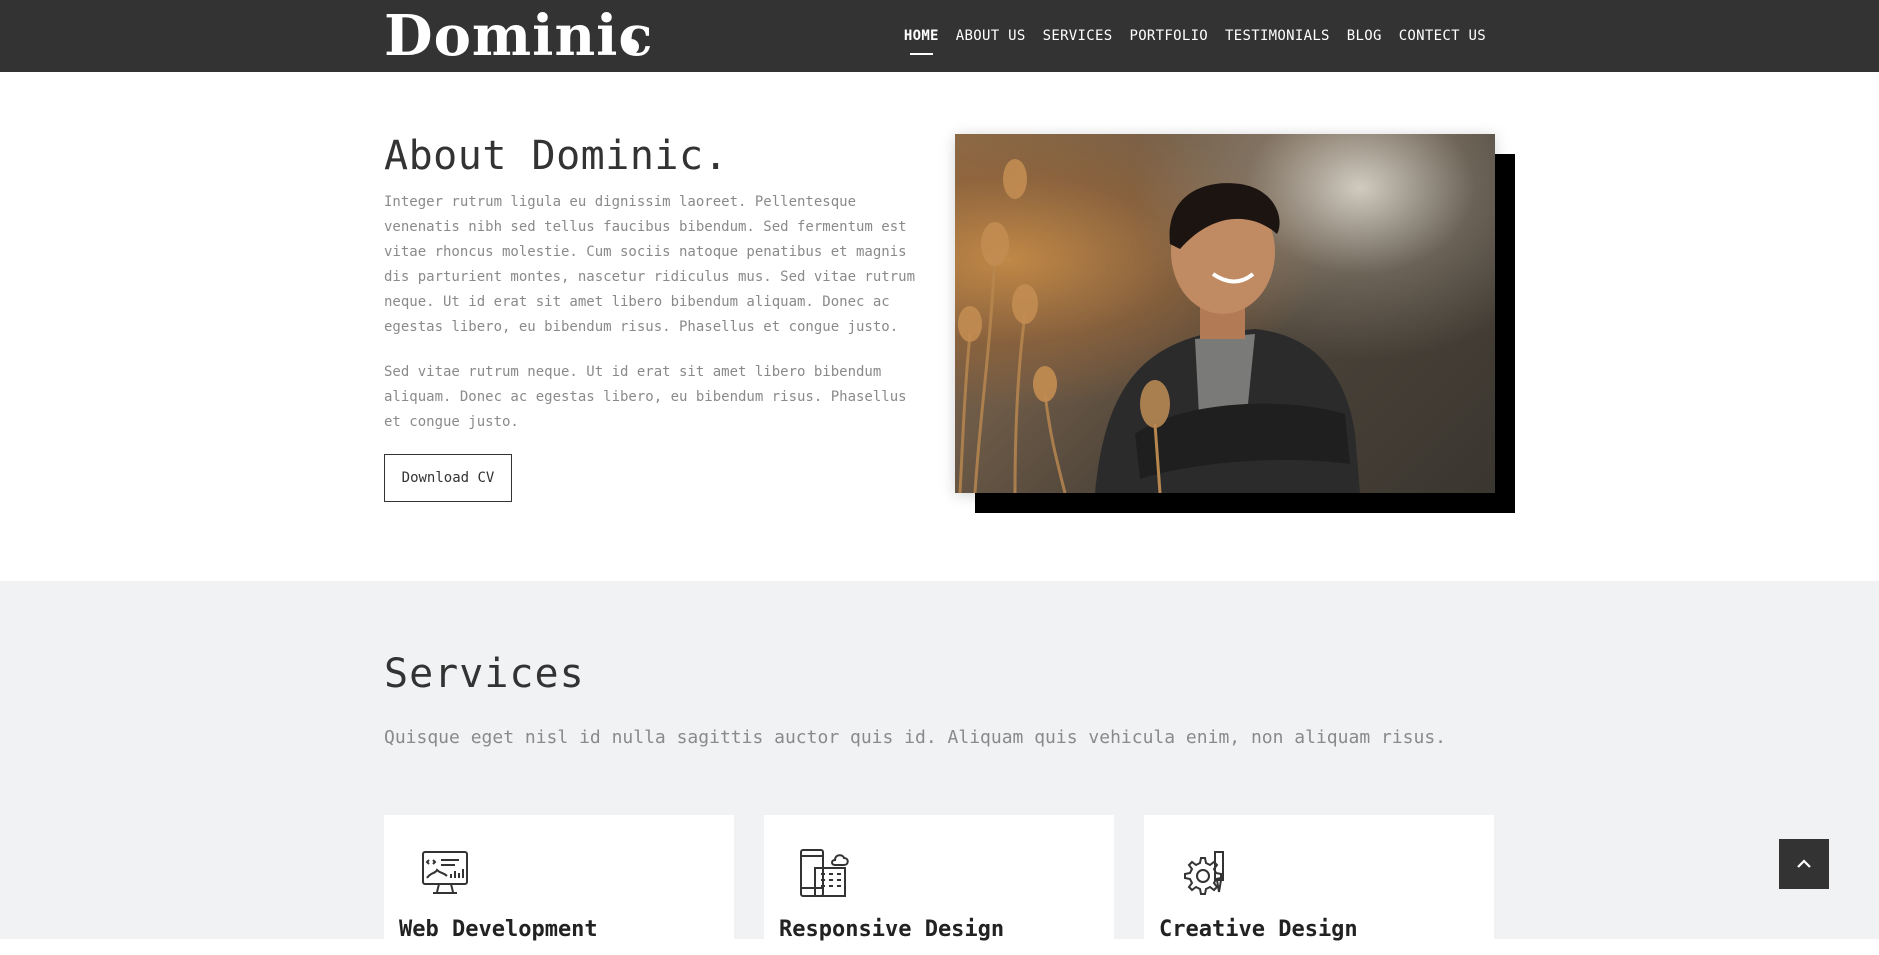  Describe the element at coordinates (1442, 36) in the screenshot. I see `nav-contact-us: CONTECT US` at that location.